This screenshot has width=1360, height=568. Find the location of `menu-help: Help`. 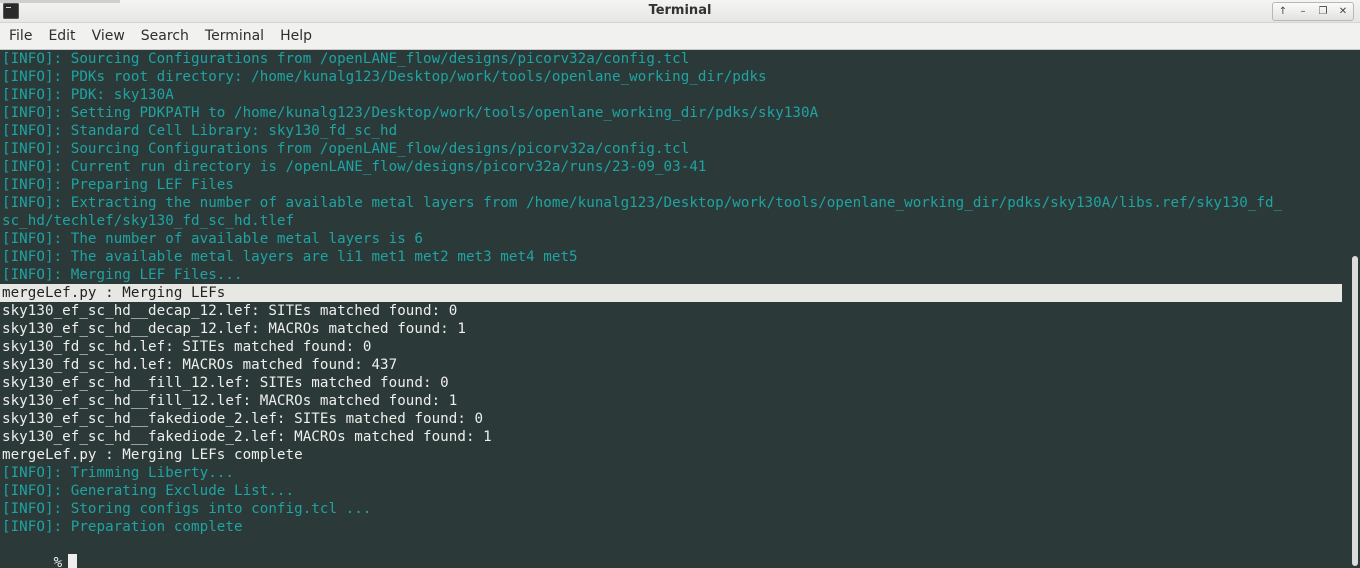

menu-help: Help is located at coordinates (296, 36).